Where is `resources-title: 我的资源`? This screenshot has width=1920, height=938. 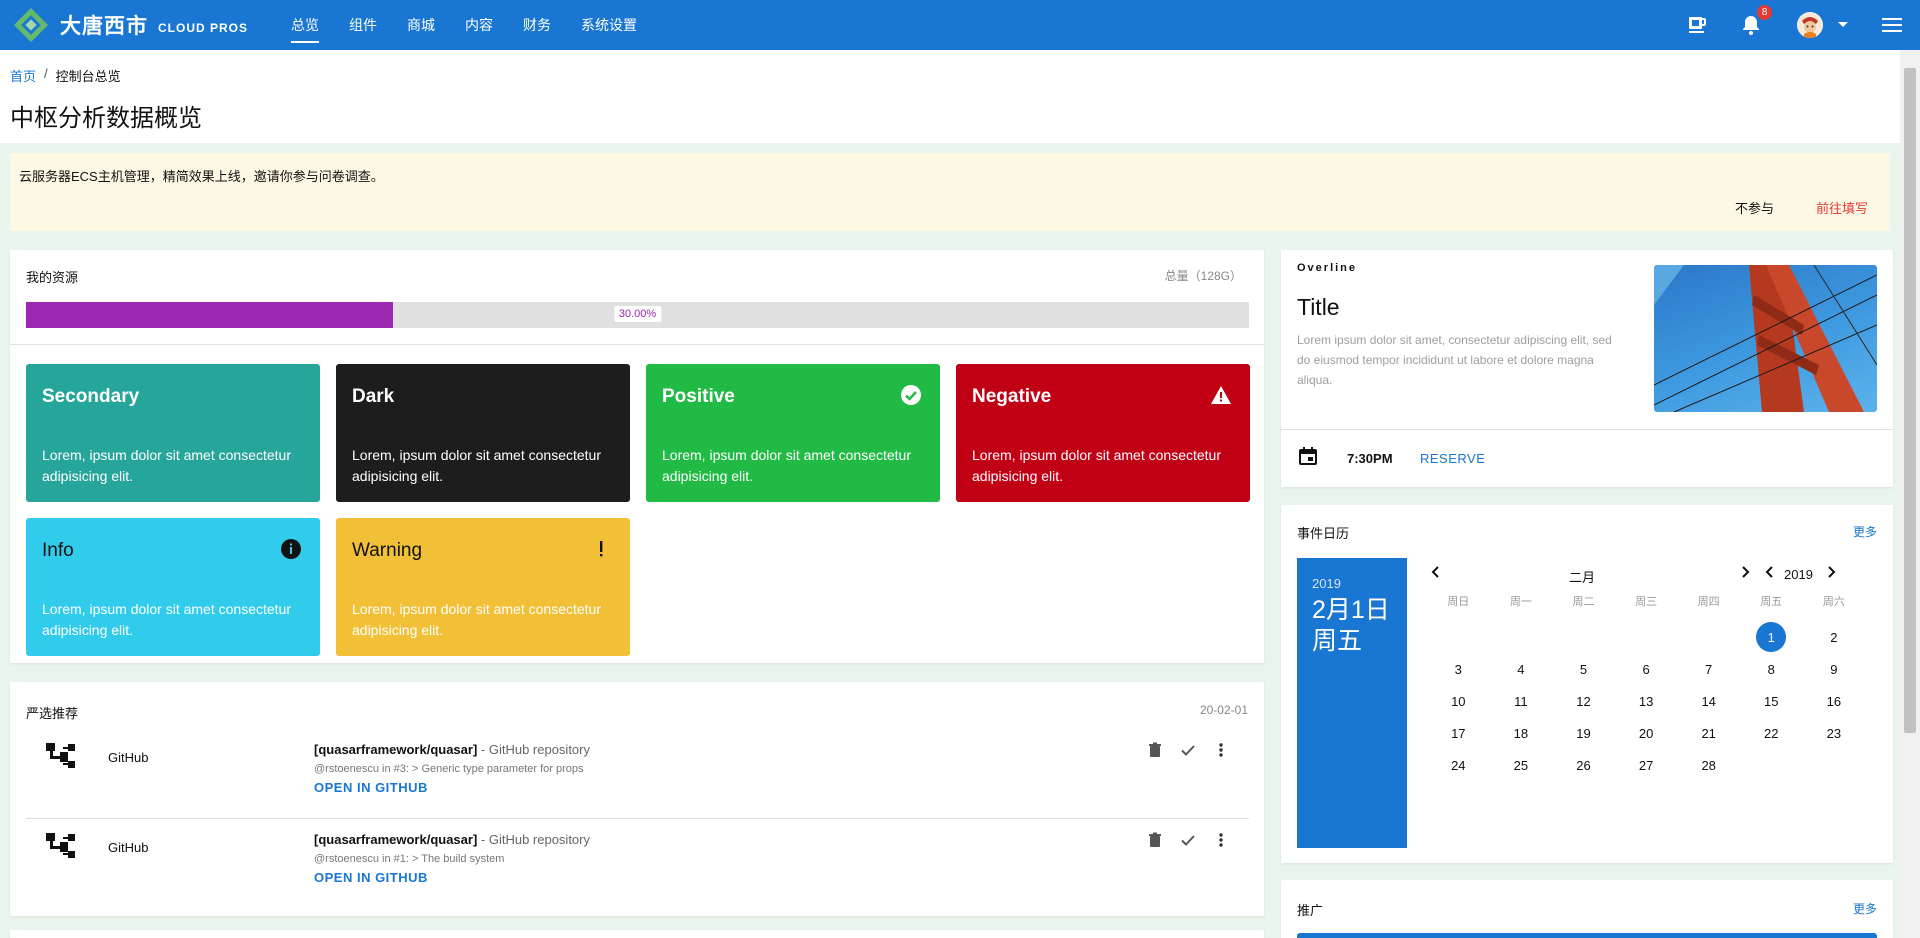 resources-title: 我的资源 is located at coordinates (52, 277).